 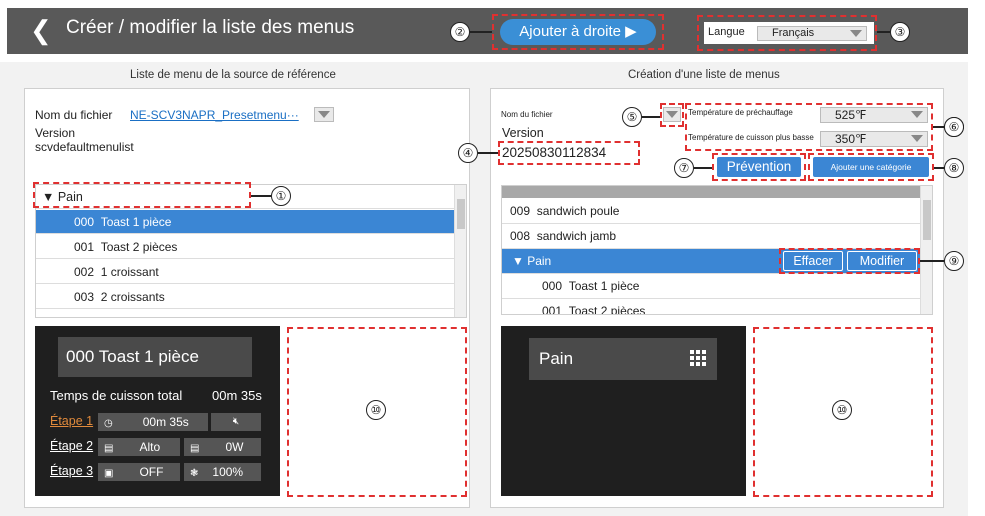 What do you see at coordinates (523, 133) in the screenshot?
I see `right-version-label: Version` at bounding box center [523, 133].